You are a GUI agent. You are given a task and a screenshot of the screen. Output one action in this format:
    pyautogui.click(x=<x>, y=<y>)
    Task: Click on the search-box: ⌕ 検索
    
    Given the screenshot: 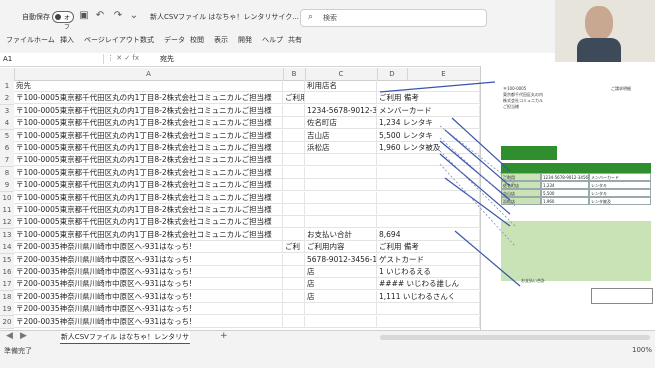 What is the action you would take?
    pyautogui.click(x=393, y=18)
    